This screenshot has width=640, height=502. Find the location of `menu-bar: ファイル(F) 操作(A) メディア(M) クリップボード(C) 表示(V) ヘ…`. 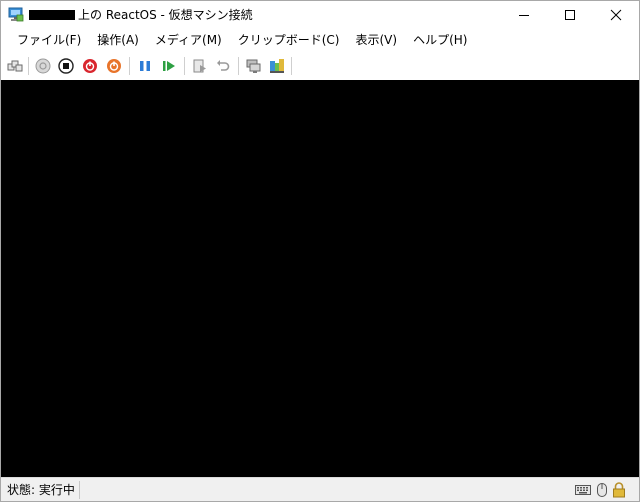

menu-bar: ファイル(F) 操作(A) メディア(M) クリップボード(C) 表示(V) ヘ… is located at coordinates (320, 40).